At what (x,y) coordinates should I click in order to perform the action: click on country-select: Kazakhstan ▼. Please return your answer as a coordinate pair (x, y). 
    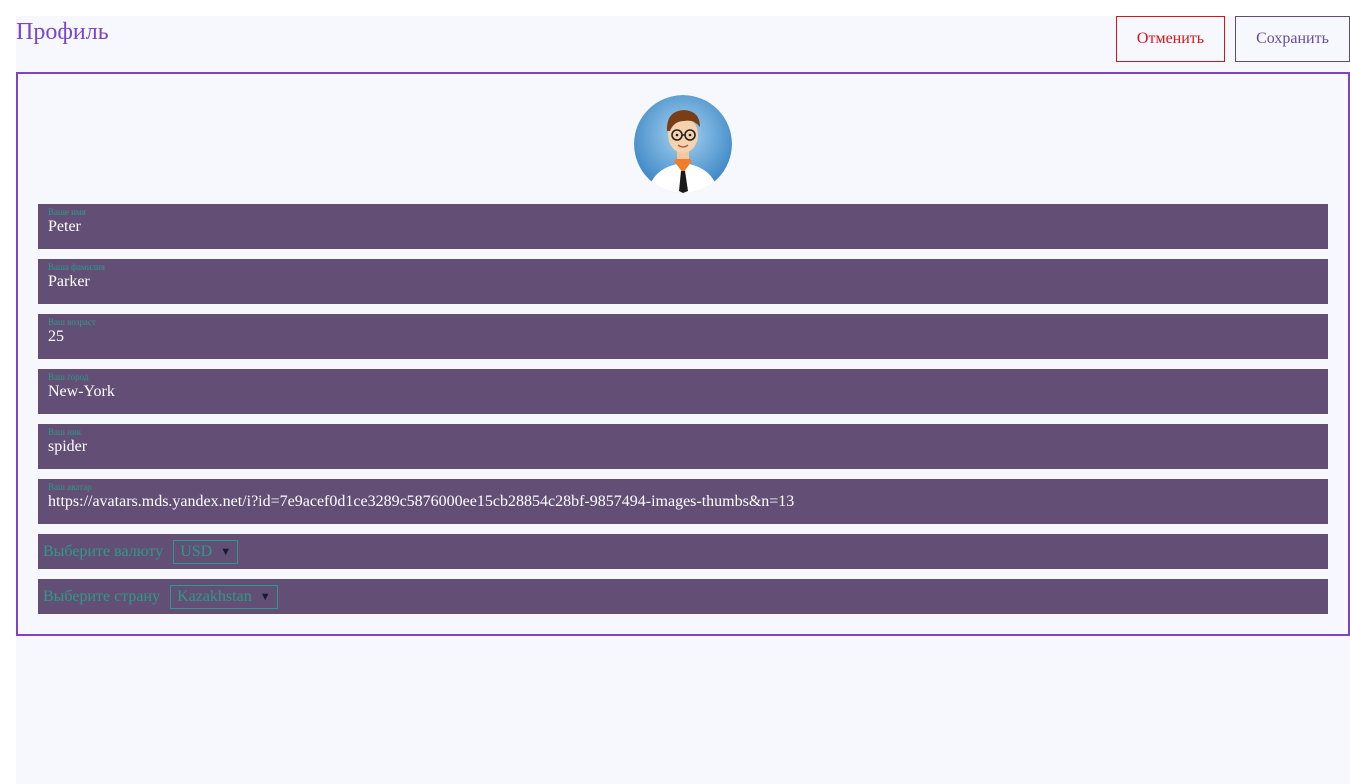
    Looking at the image, I should click on (224, 596).